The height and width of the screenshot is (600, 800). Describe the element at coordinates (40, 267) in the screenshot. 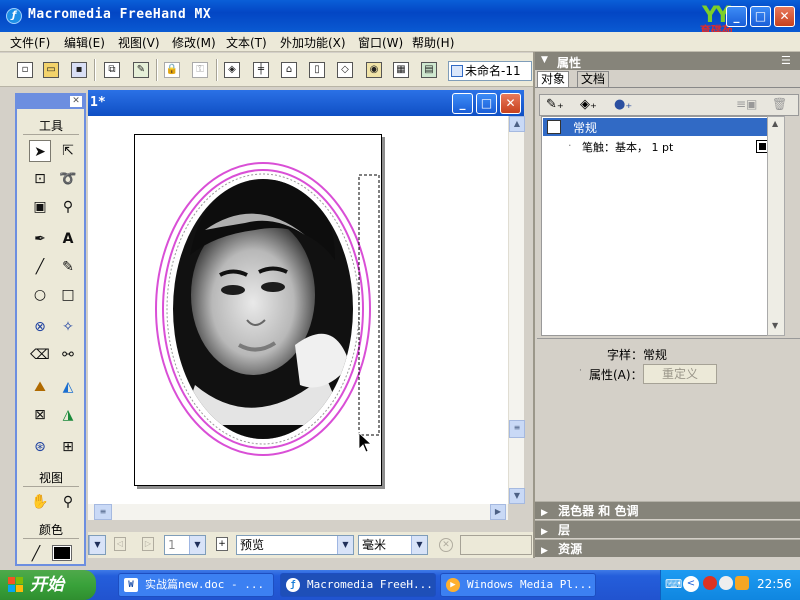

I see `line-tool-icon: ╱` at that location.